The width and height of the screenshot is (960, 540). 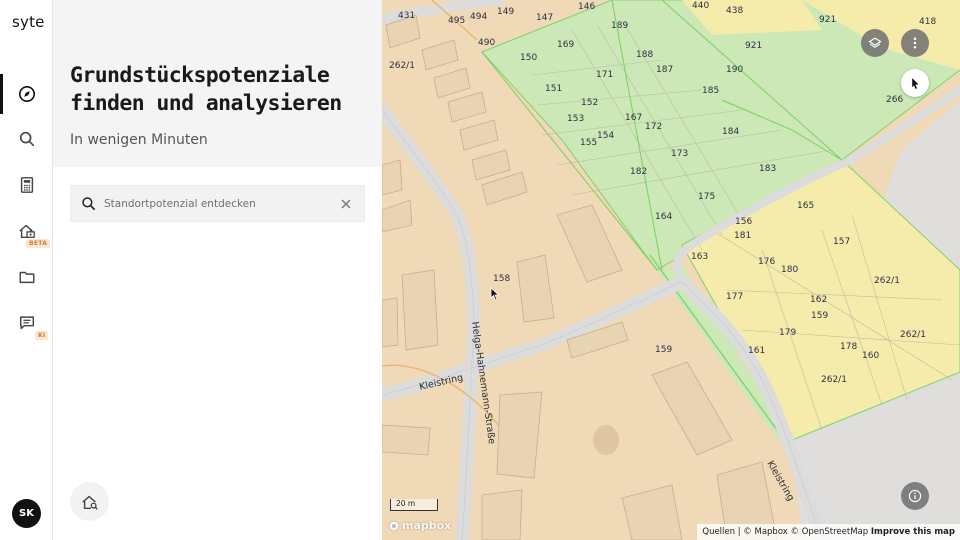 I want to click on plot-label: 490, so click(x=486, y=43).